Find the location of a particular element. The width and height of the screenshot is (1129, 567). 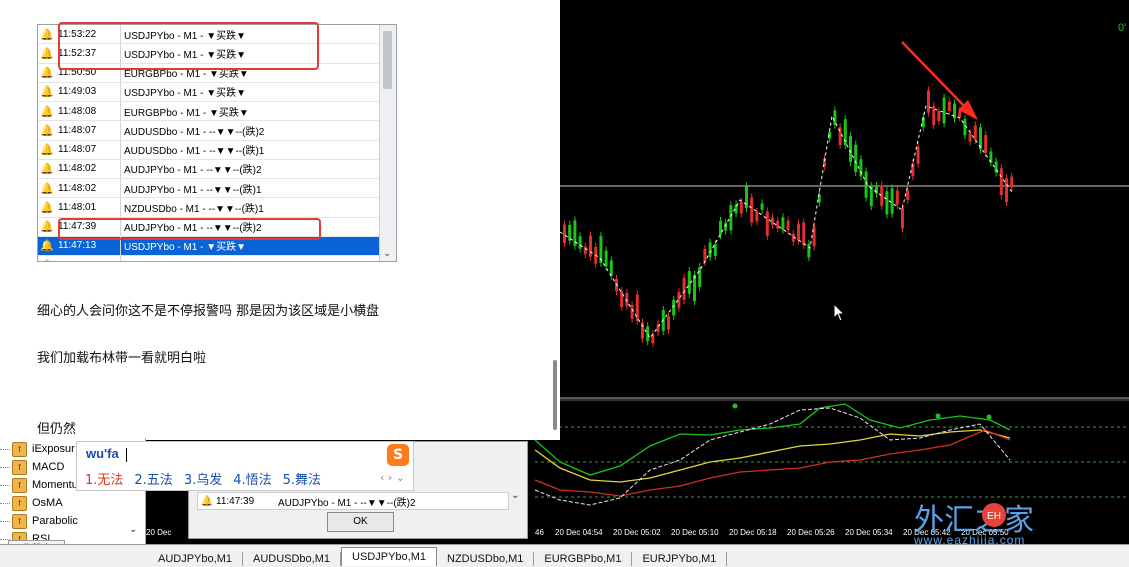

time-tick: 20 Dec 04:54 is located at coordinates (579, 532).